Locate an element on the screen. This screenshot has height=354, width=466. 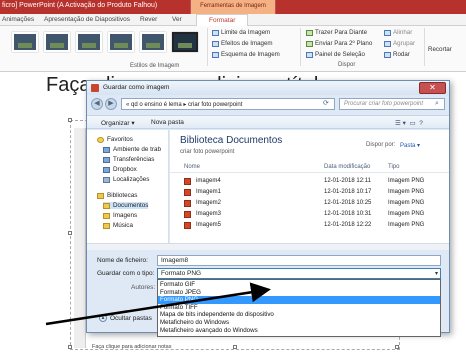
view-options-icon: ☰ ▾ ▭ ? is located at coordinates (409, 123).